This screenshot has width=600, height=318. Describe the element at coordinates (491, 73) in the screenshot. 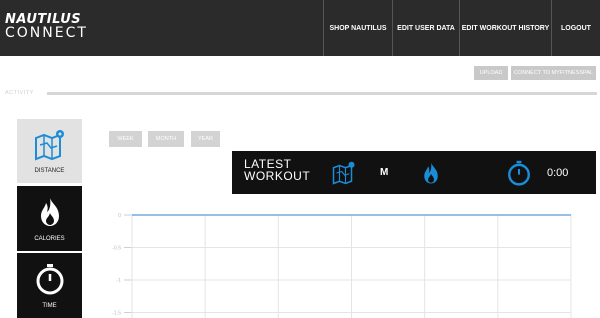

I see `upload-button: UPLOAD` at that location.